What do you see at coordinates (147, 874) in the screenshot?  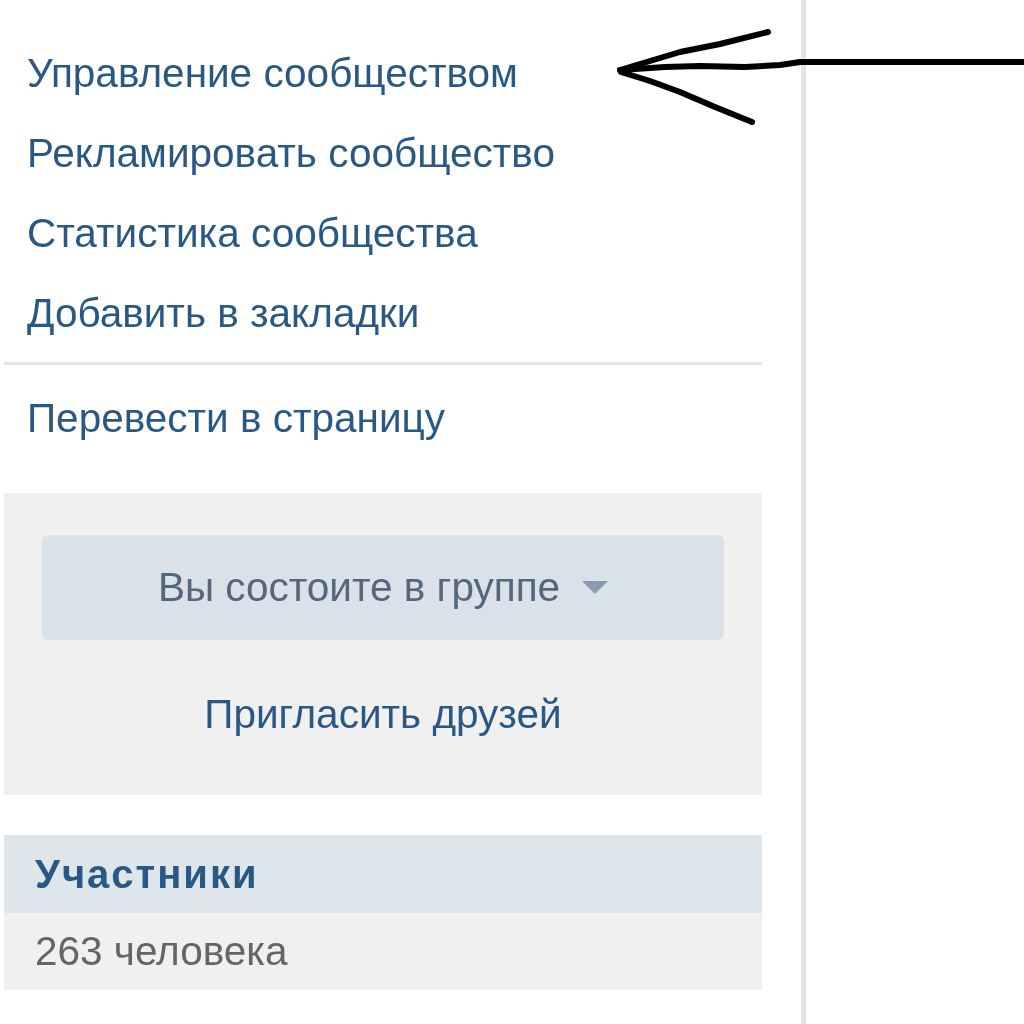 I see `members-title: Участники` at bounding box center [147, 874].